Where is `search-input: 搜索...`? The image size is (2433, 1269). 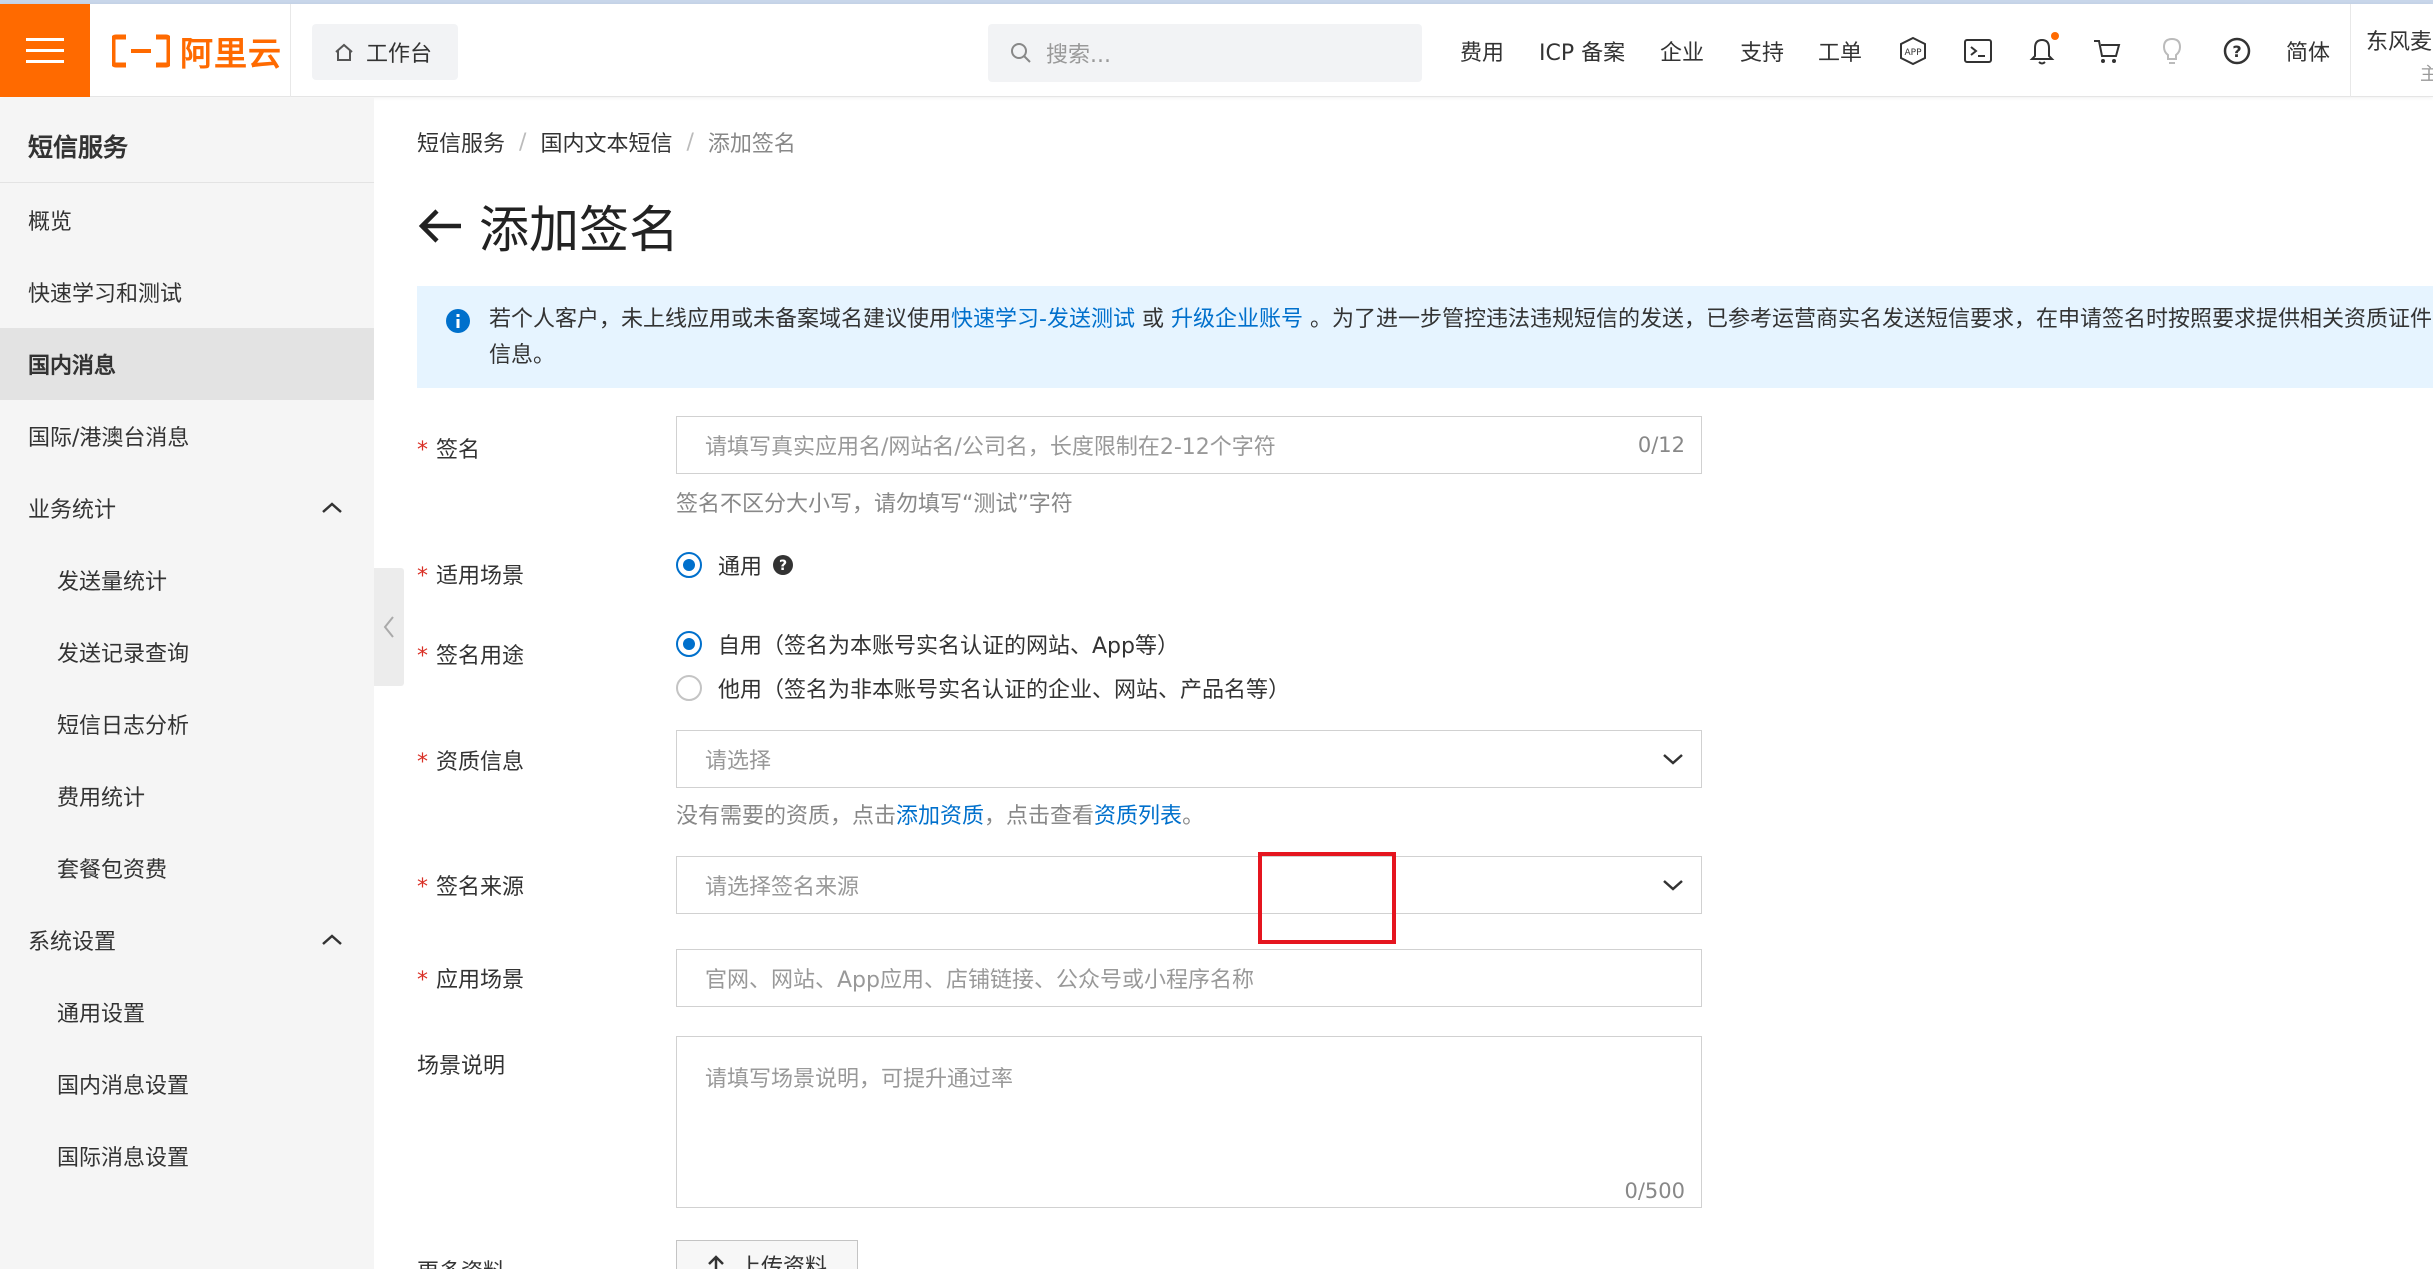
search-input: 搜索... is located at coordinates (1205, 53).